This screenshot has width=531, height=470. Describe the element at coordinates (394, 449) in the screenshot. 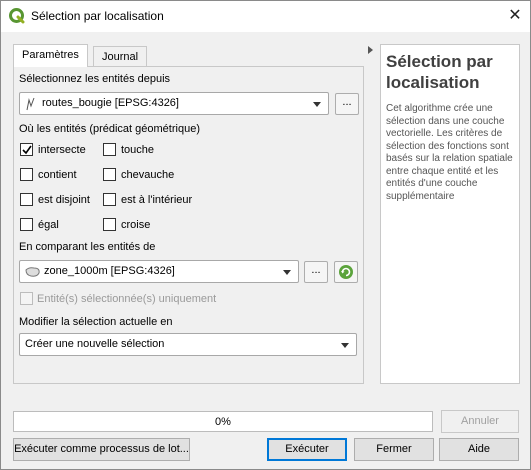

I see `close-button: Fermer` at that location.